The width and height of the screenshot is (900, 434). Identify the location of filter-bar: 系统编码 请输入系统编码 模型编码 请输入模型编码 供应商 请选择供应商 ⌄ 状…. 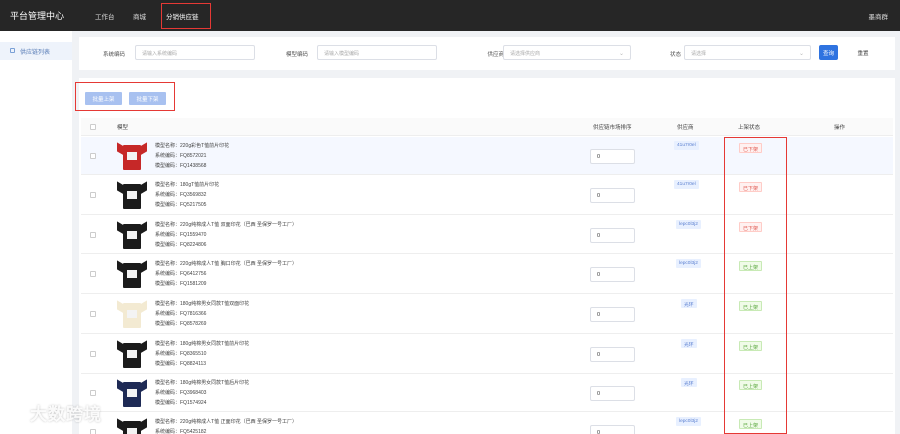
(487, 53).